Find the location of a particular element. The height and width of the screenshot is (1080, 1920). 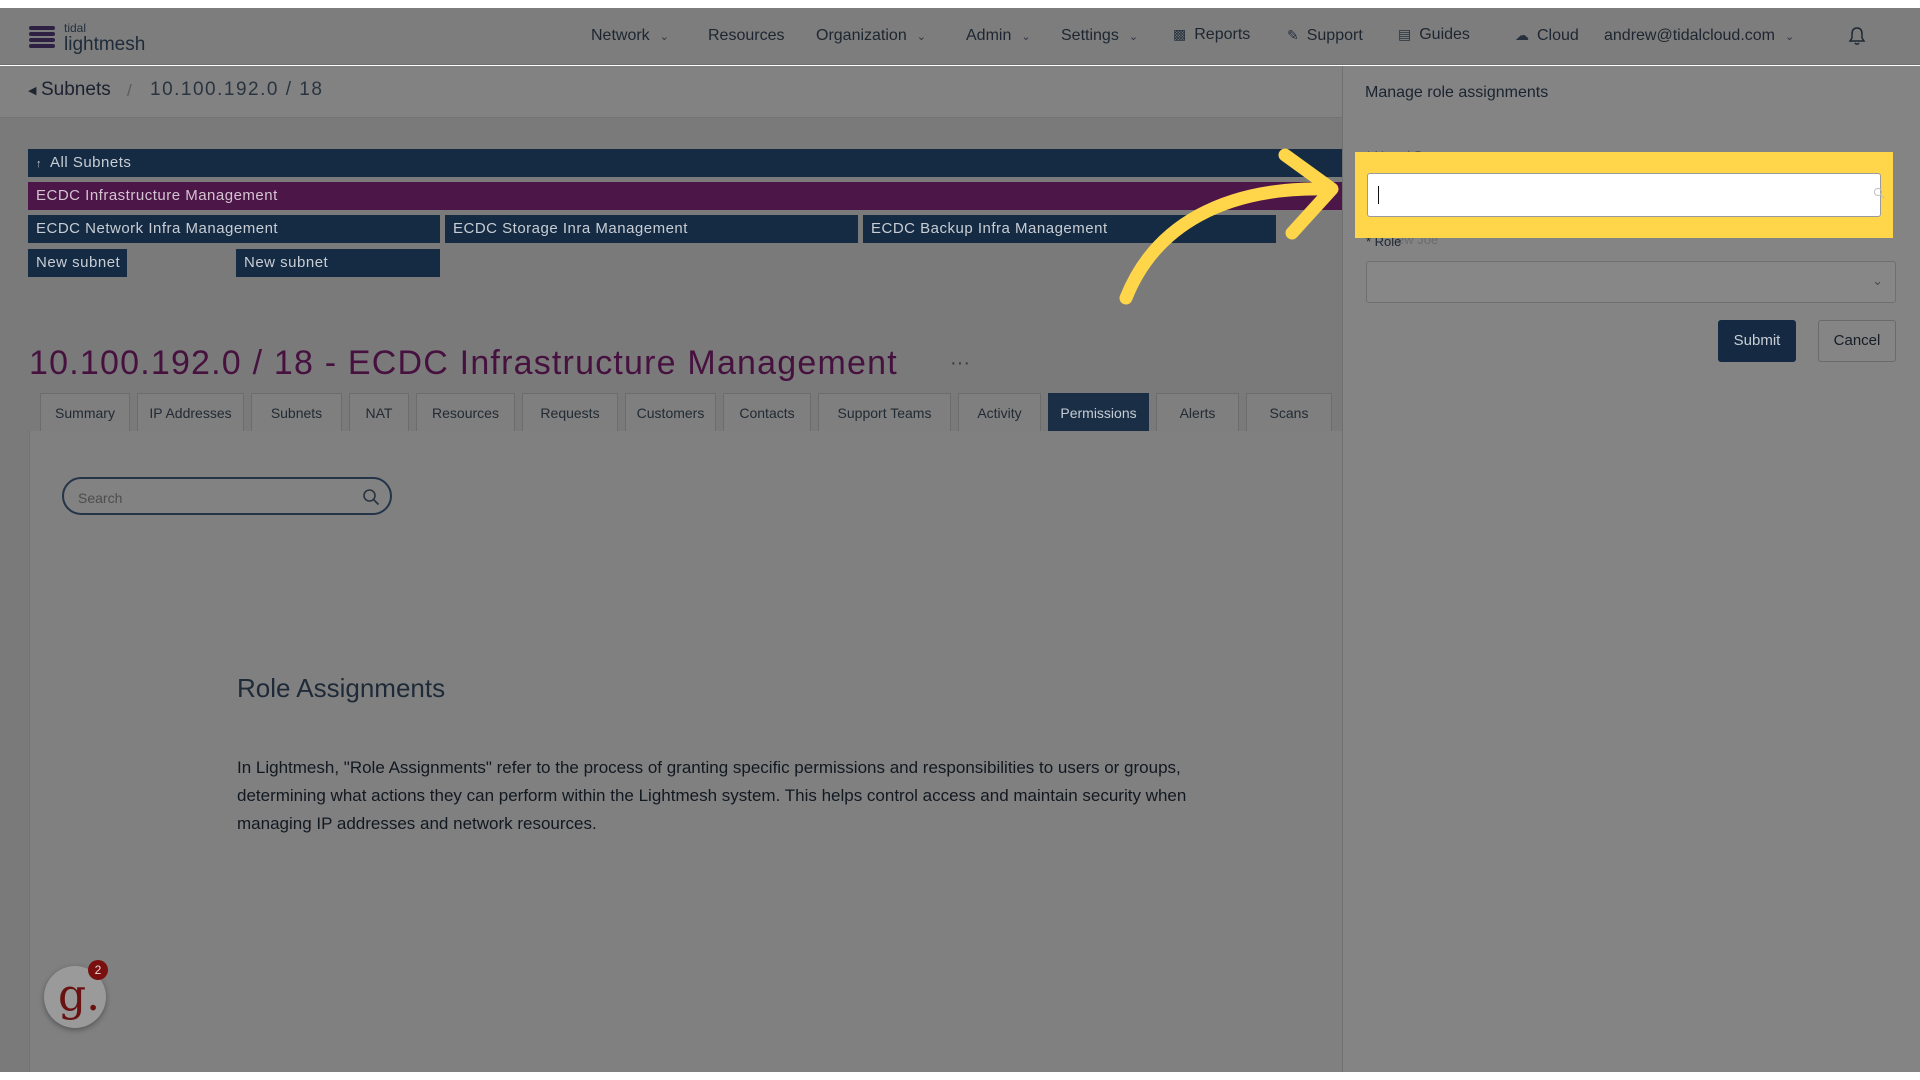

search-box is located at coordinates (227, 496).